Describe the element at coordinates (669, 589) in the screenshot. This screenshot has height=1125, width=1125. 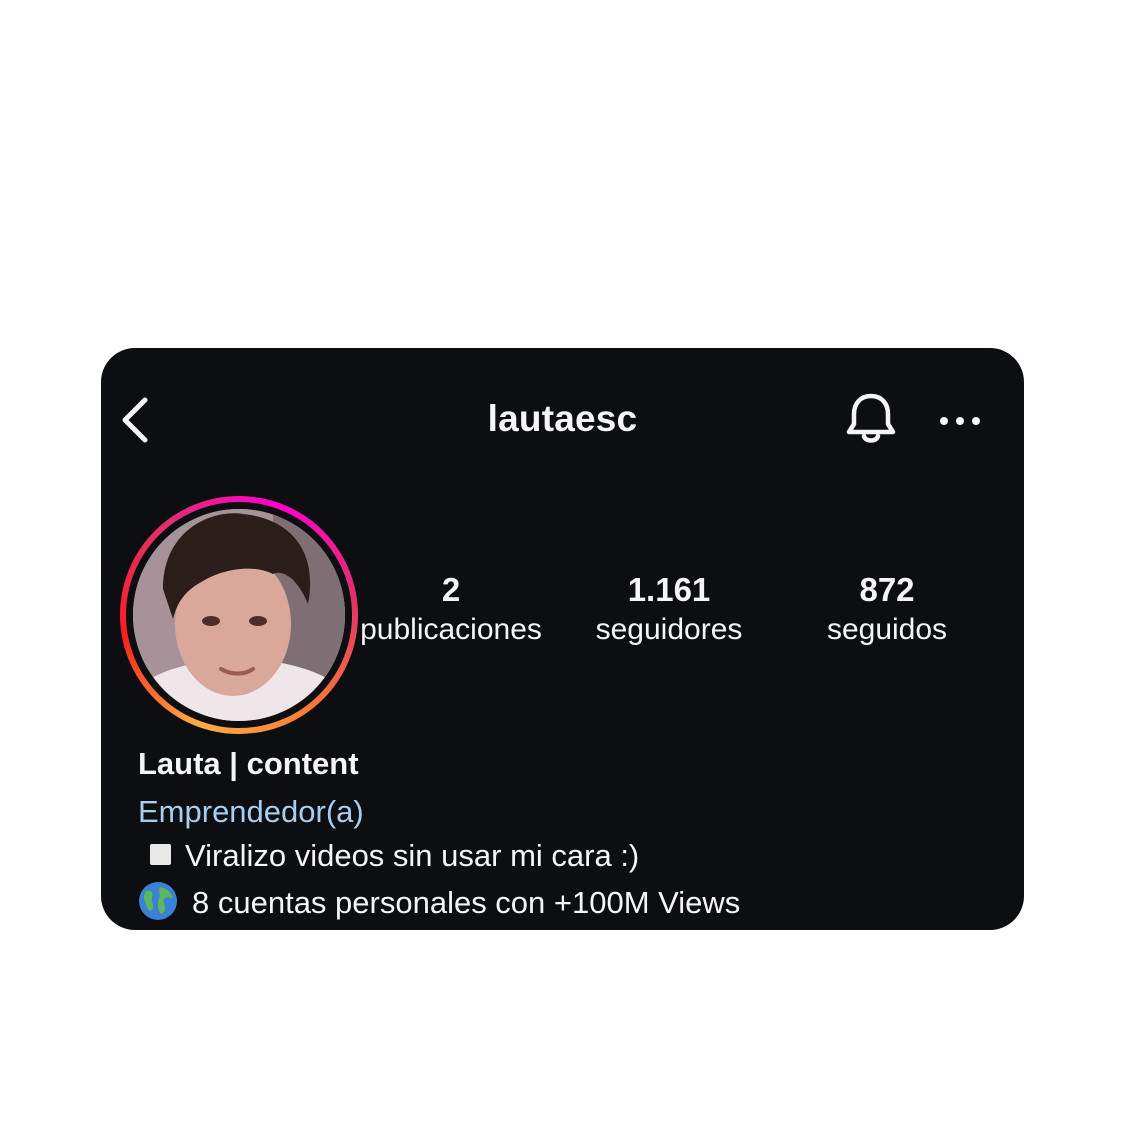
I see `followers-count: 1.161` at that location.